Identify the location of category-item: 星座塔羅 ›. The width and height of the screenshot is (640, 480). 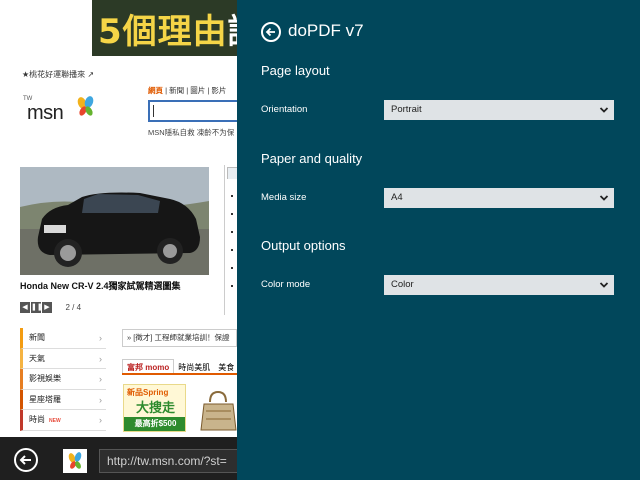
(63, 399).